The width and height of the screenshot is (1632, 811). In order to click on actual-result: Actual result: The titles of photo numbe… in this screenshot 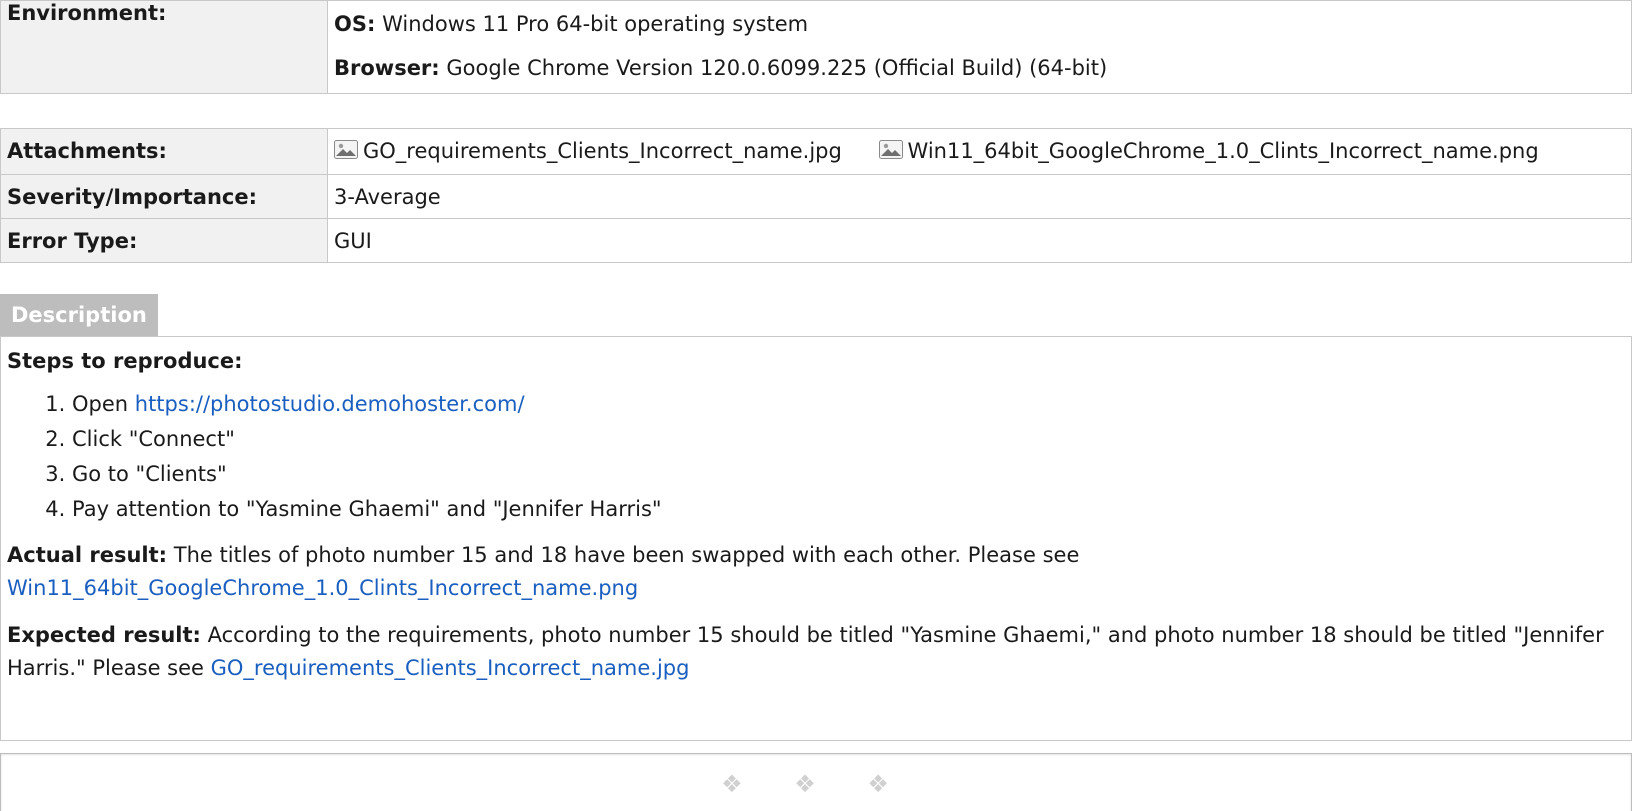, I will do `click(816, 572)`.